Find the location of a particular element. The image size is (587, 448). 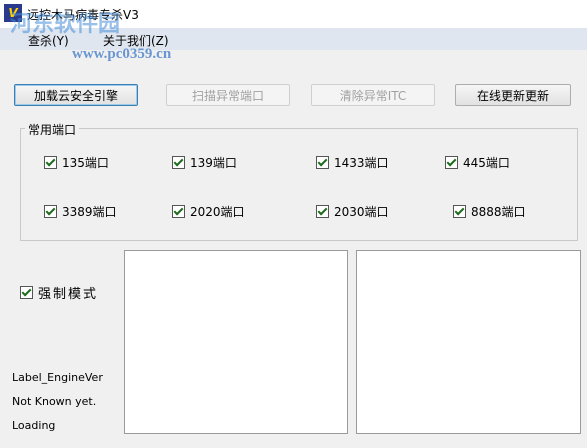

watermark-url: www.pc0359.cn is located at coordinates (122, 54).